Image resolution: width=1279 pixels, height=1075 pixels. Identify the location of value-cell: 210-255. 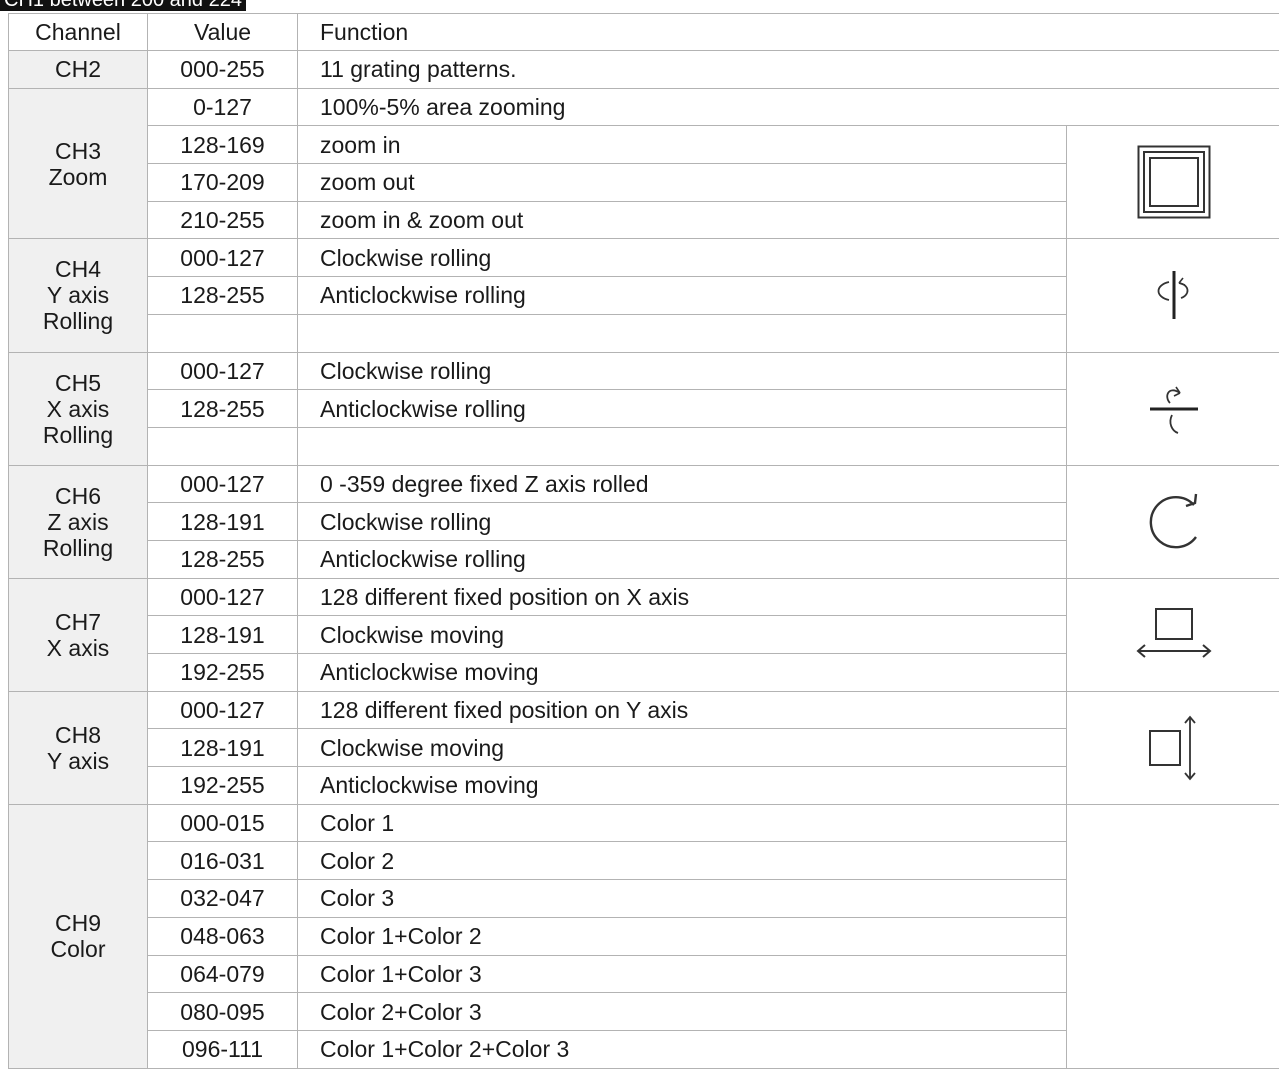
(222, 220).